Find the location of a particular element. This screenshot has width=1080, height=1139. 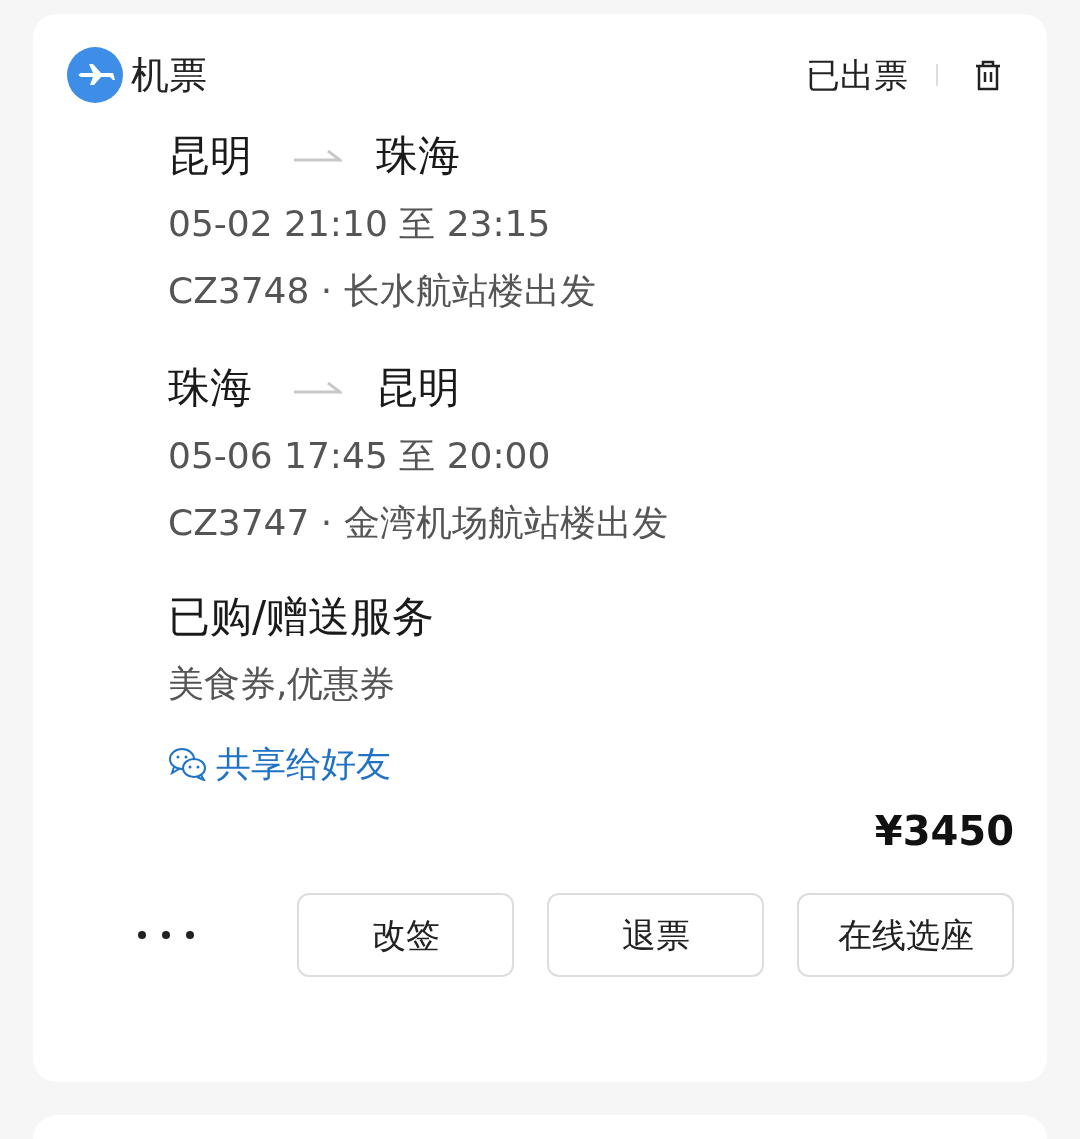

price: ¥3450 is located at coordinates (944, 831).